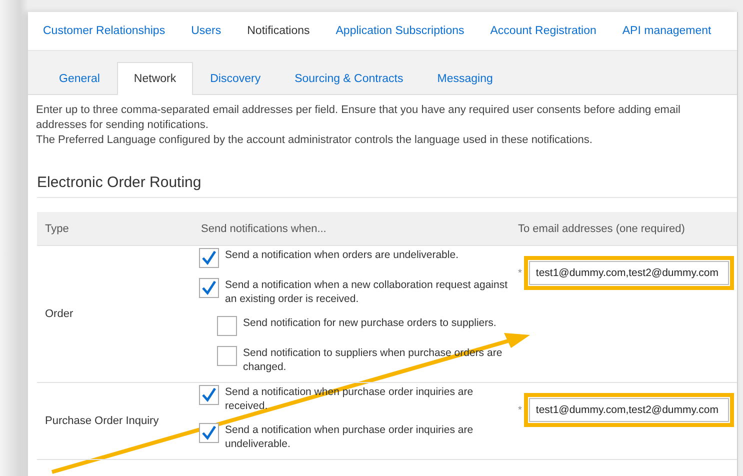  What do you see at coordinates (349, 437) in the screenshot?
I see `option-label: Send a notification when purchase order inquiries are undeliverable.` at bounding box center [349, 437].